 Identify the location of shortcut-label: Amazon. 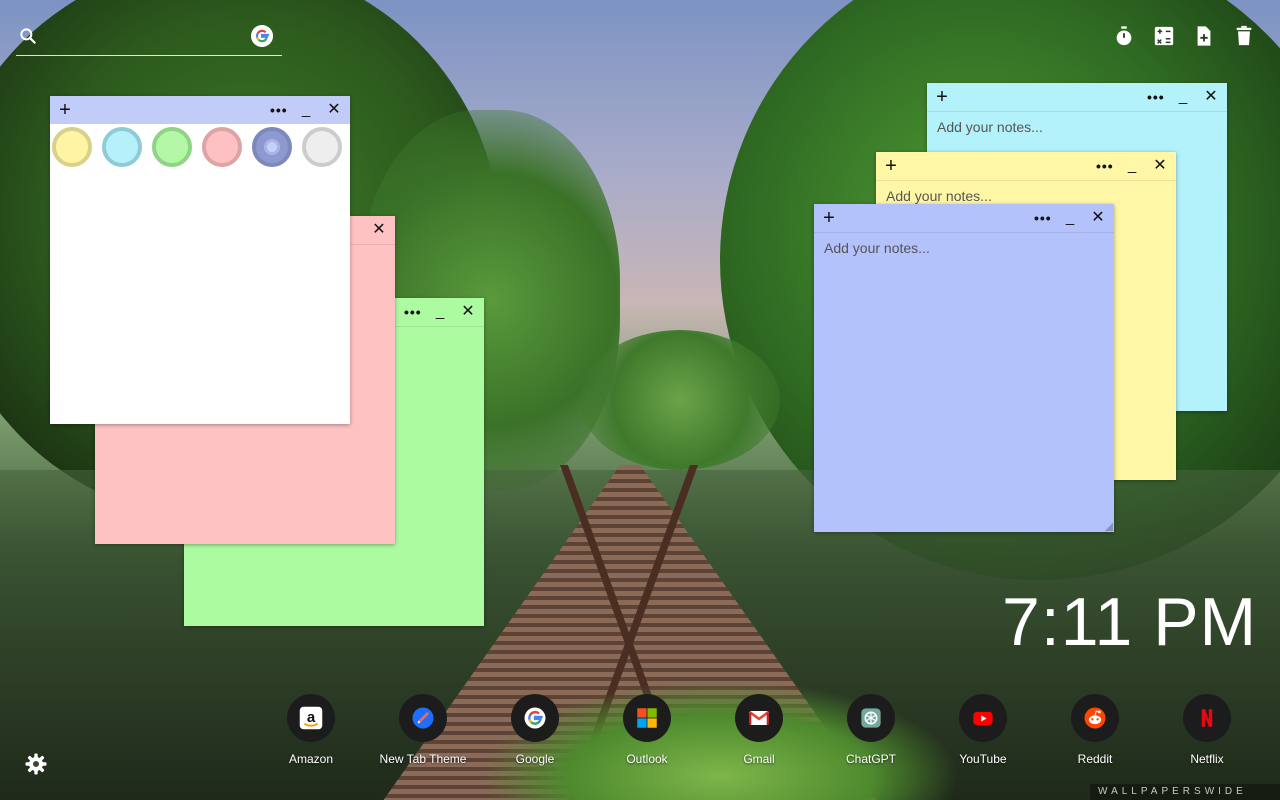
(311, 759).